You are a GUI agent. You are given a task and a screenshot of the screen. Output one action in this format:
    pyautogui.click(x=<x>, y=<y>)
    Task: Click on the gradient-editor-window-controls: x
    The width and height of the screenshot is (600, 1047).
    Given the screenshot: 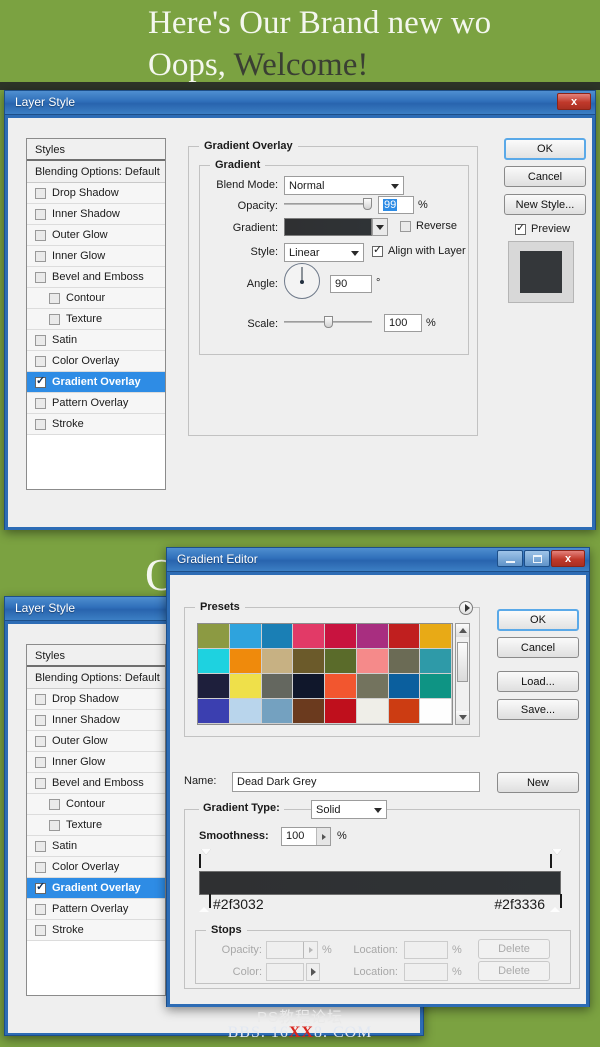 What is the action you would take?
    pyautogui.click(x=541, y=558)
    